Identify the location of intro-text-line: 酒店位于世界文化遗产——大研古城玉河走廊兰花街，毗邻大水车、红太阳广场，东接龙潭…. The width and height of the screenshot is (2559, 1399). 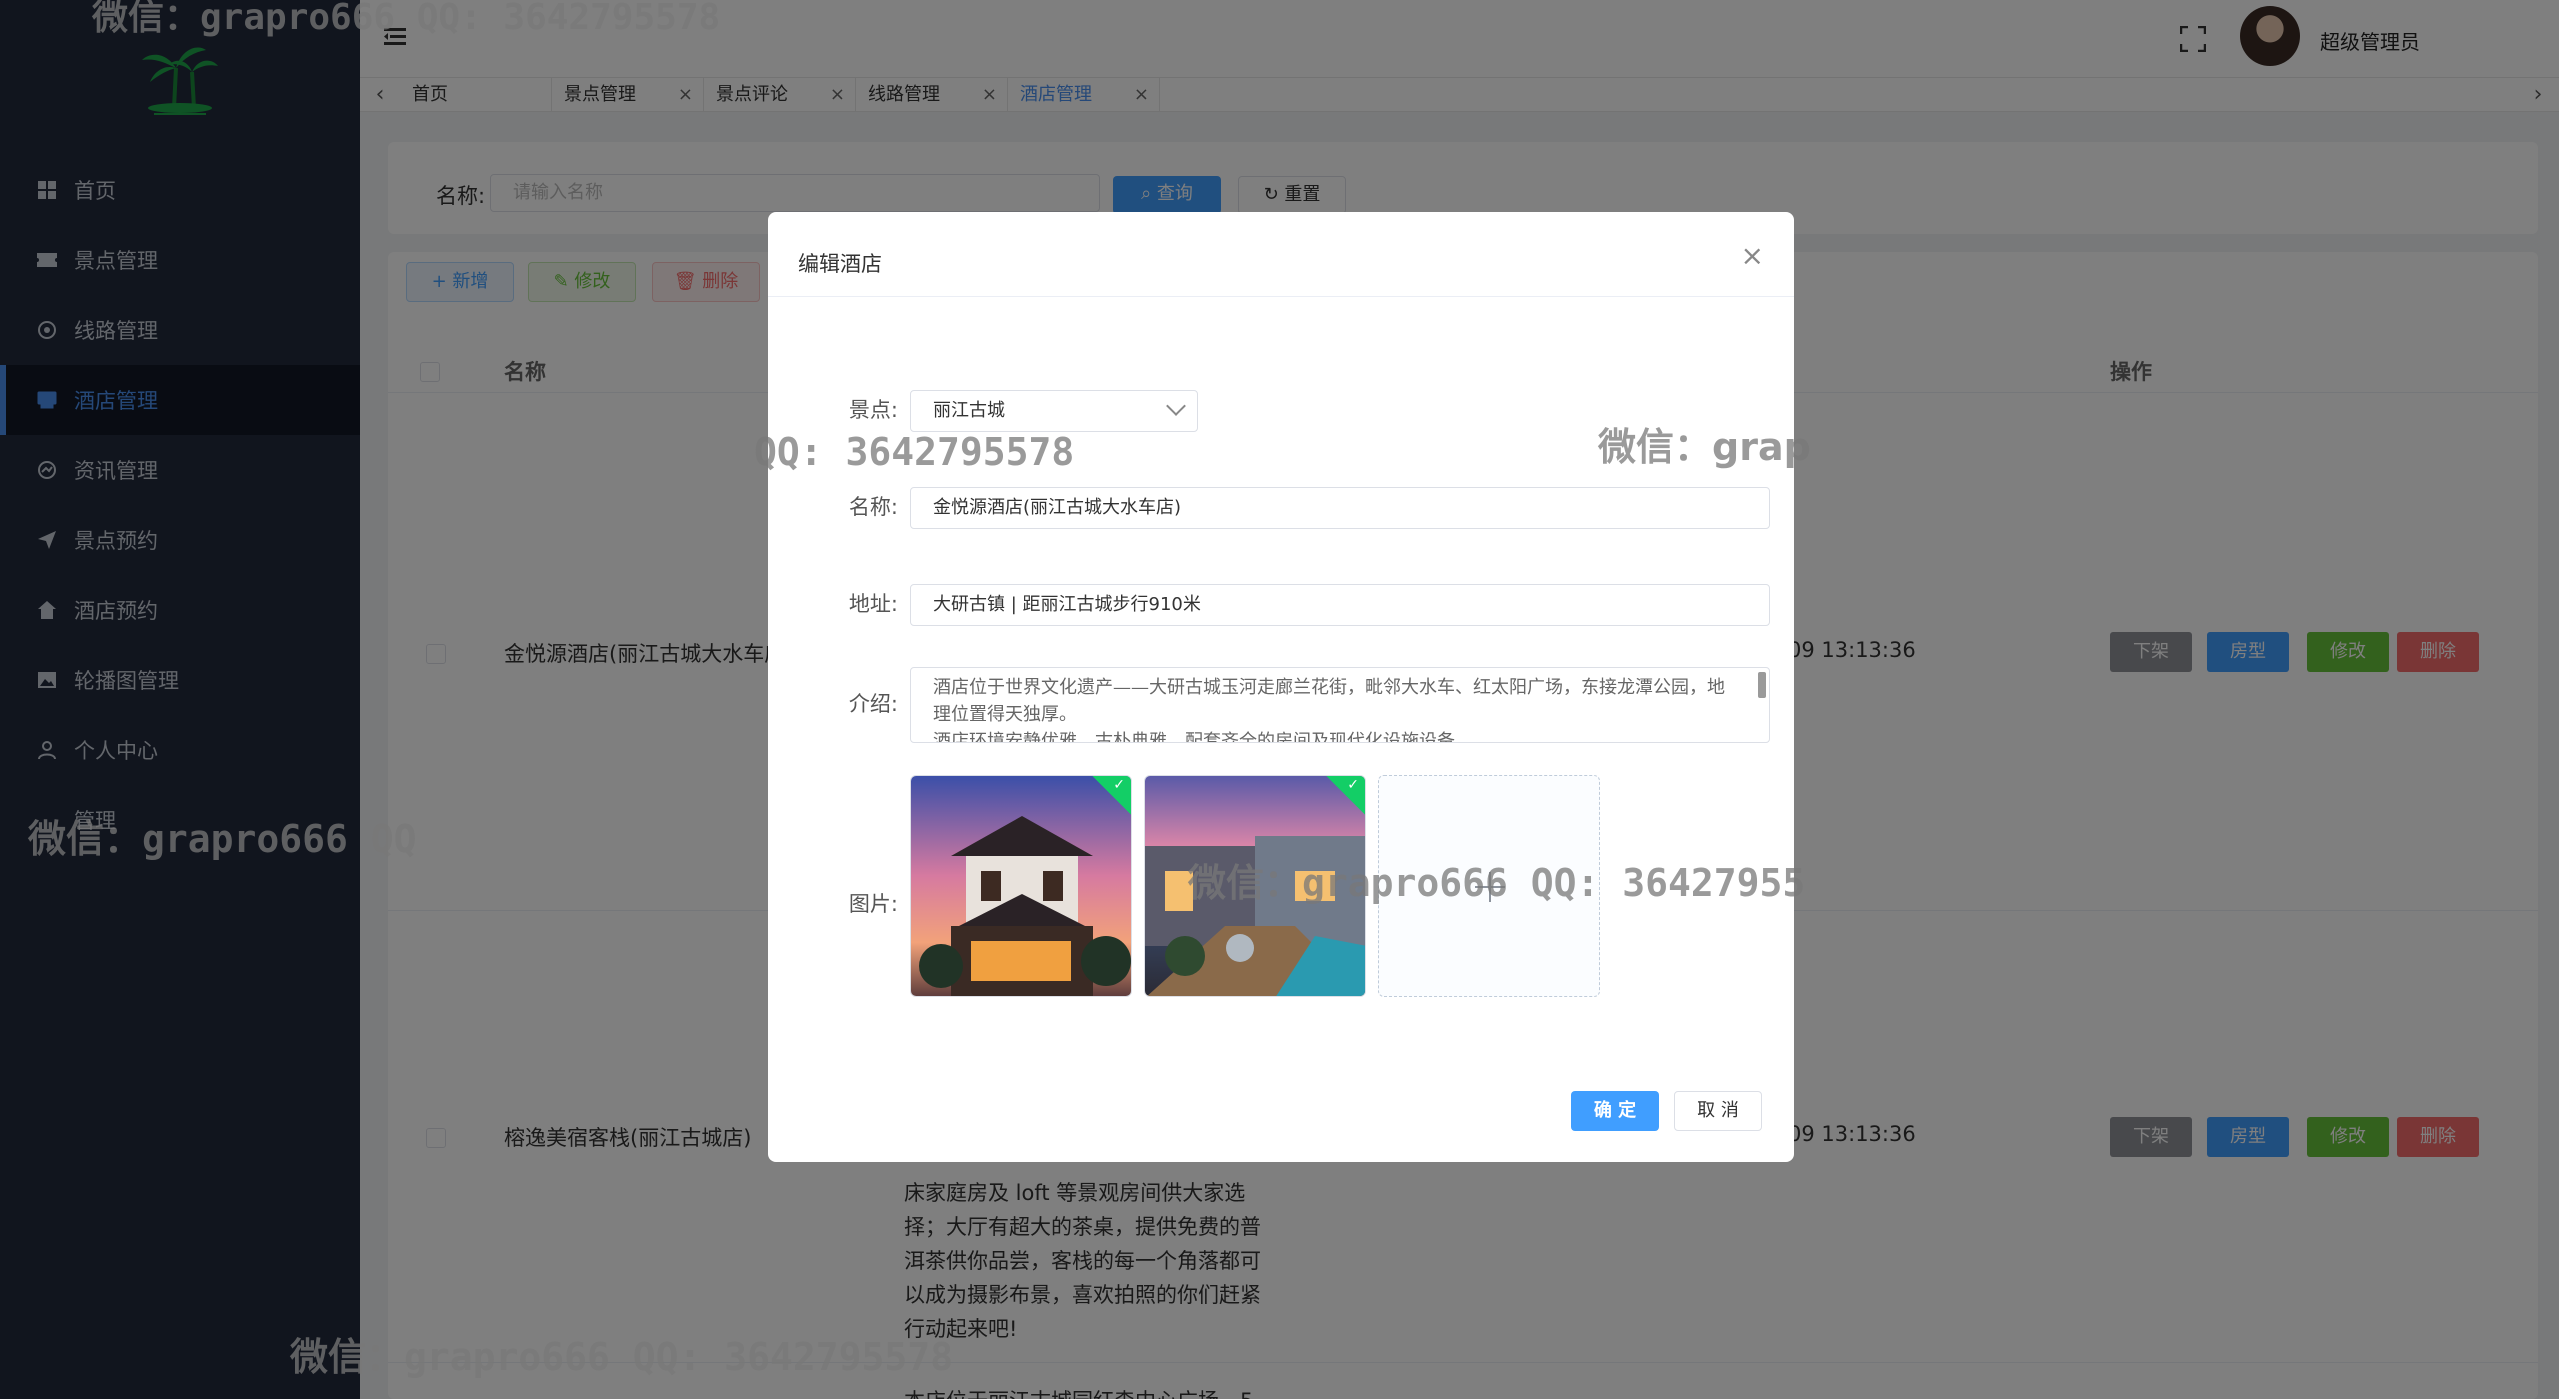
(1329, 687).